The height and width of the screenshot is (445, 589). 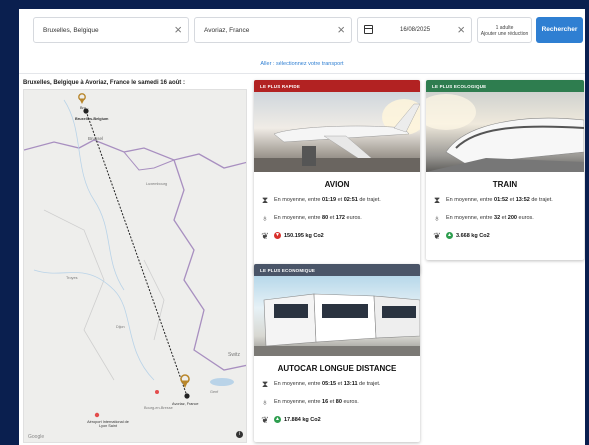 What do you see at coordinates (187, 396) in the screenshot?
I see `destination-marker` at bounding box center [187, 396].